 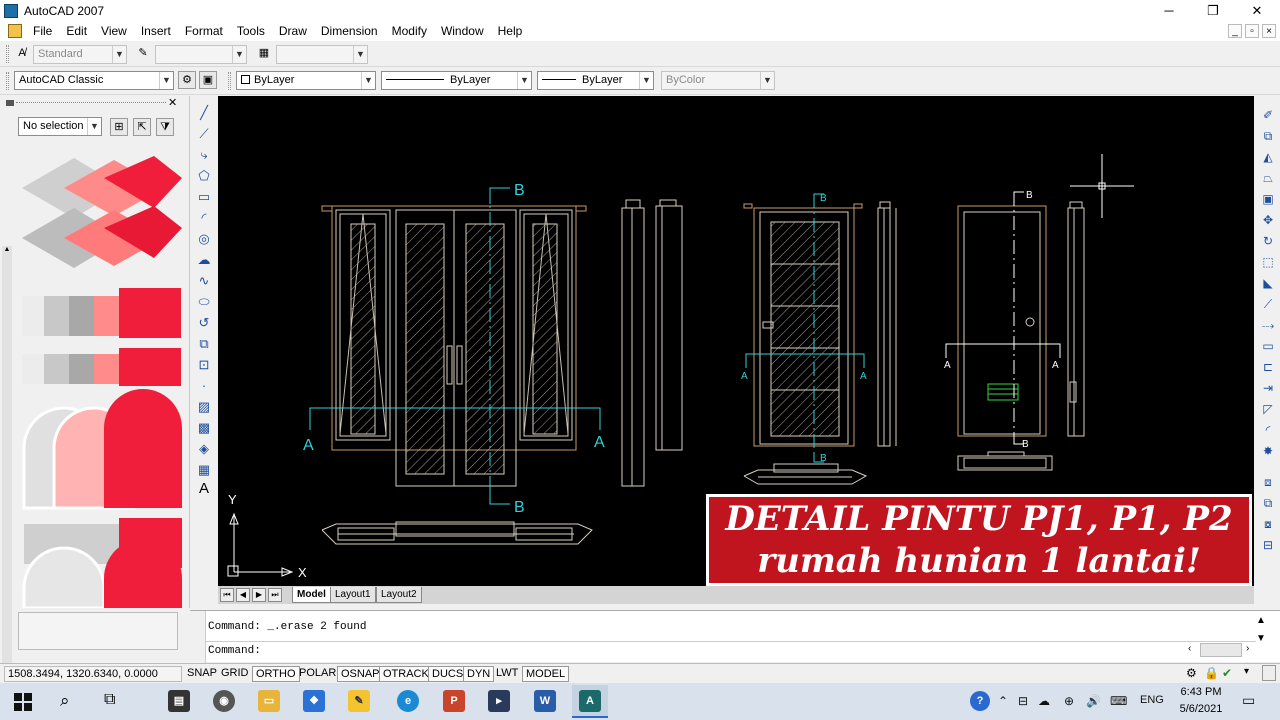 I want to click on chamfer-icon: ◸, so click(x=1268, y=409).